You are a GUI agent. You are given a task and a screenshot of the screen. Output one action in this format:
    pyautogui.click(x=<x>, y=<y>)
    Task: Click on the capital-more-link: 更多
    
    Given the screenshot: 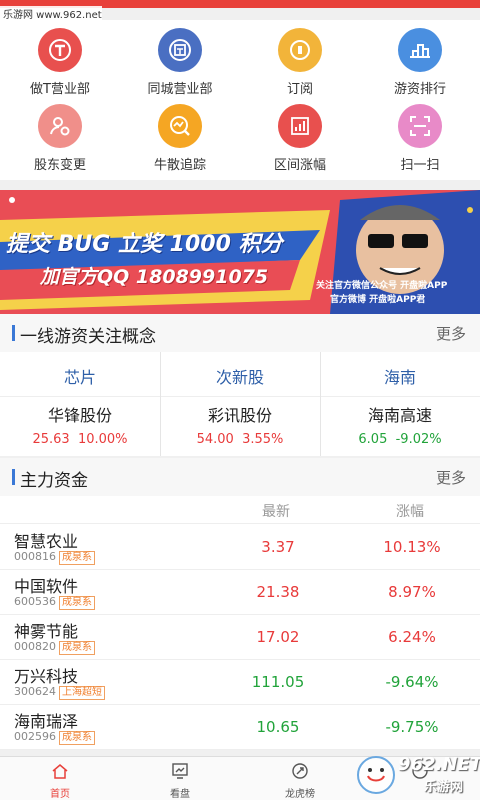 What is the action you would take?
    pyautogui.click(x=451, y=477)
    